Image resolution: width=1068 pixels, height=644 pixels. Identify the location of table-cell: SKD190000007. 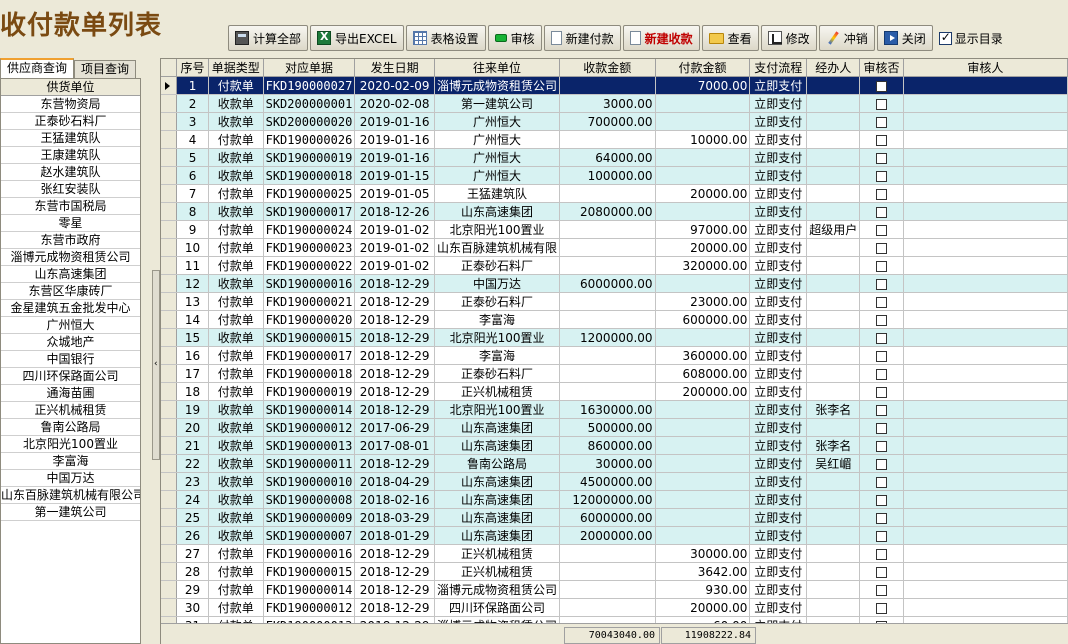
(309, 535).